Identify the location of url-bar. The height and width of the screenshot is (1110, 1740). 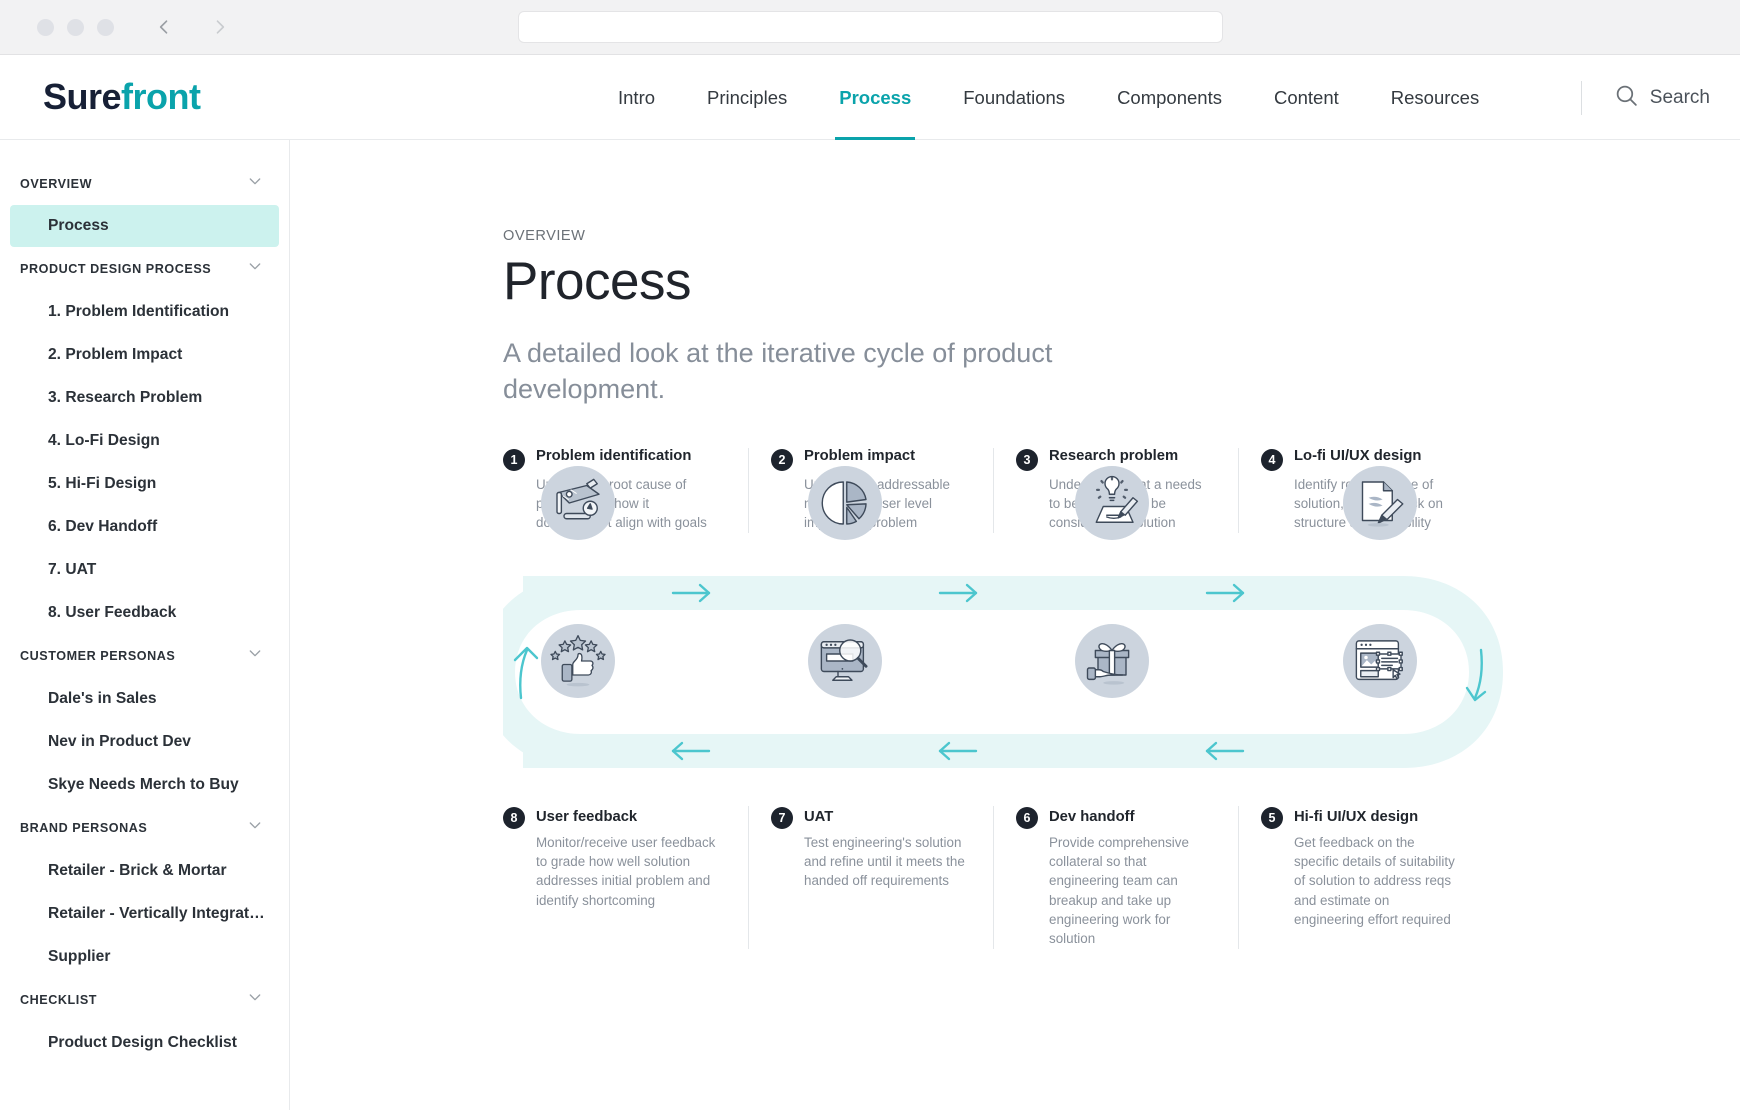
(870, 27).